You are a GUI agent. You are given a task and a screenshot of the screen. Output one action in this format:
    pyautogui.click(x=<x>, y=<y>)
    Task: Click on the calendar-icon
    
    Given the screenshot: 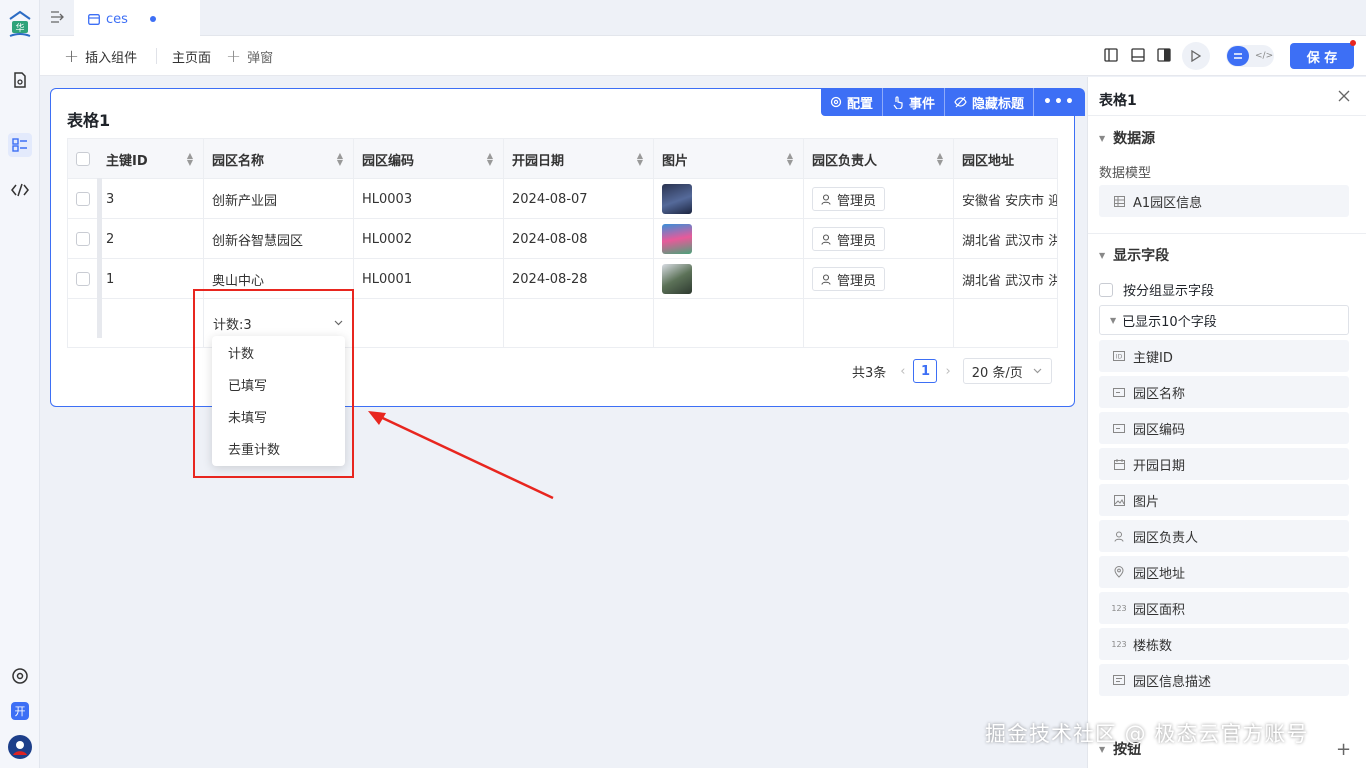 What is the action you would take?
    pyautogui.click(x=1119, y=464)
    